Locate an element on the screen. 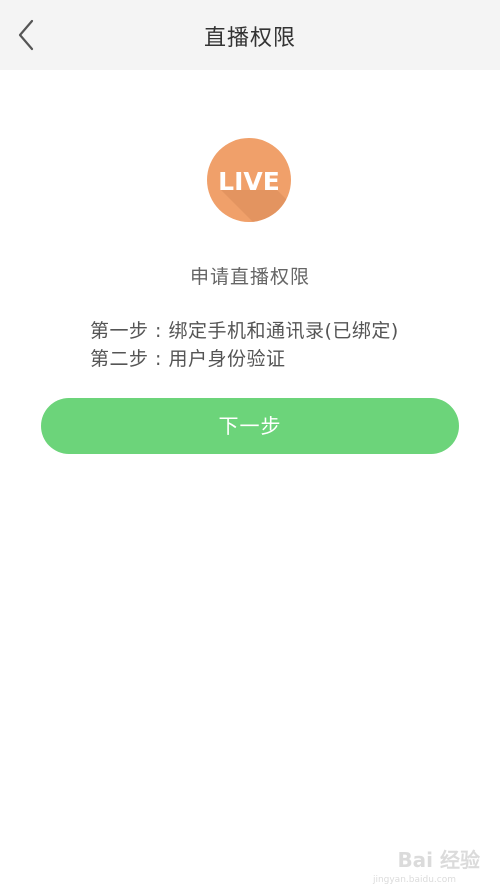 This screenshot has height=889, width=500. watermark-url: jingyan.baidu.com is located at coordinates (414, 880).